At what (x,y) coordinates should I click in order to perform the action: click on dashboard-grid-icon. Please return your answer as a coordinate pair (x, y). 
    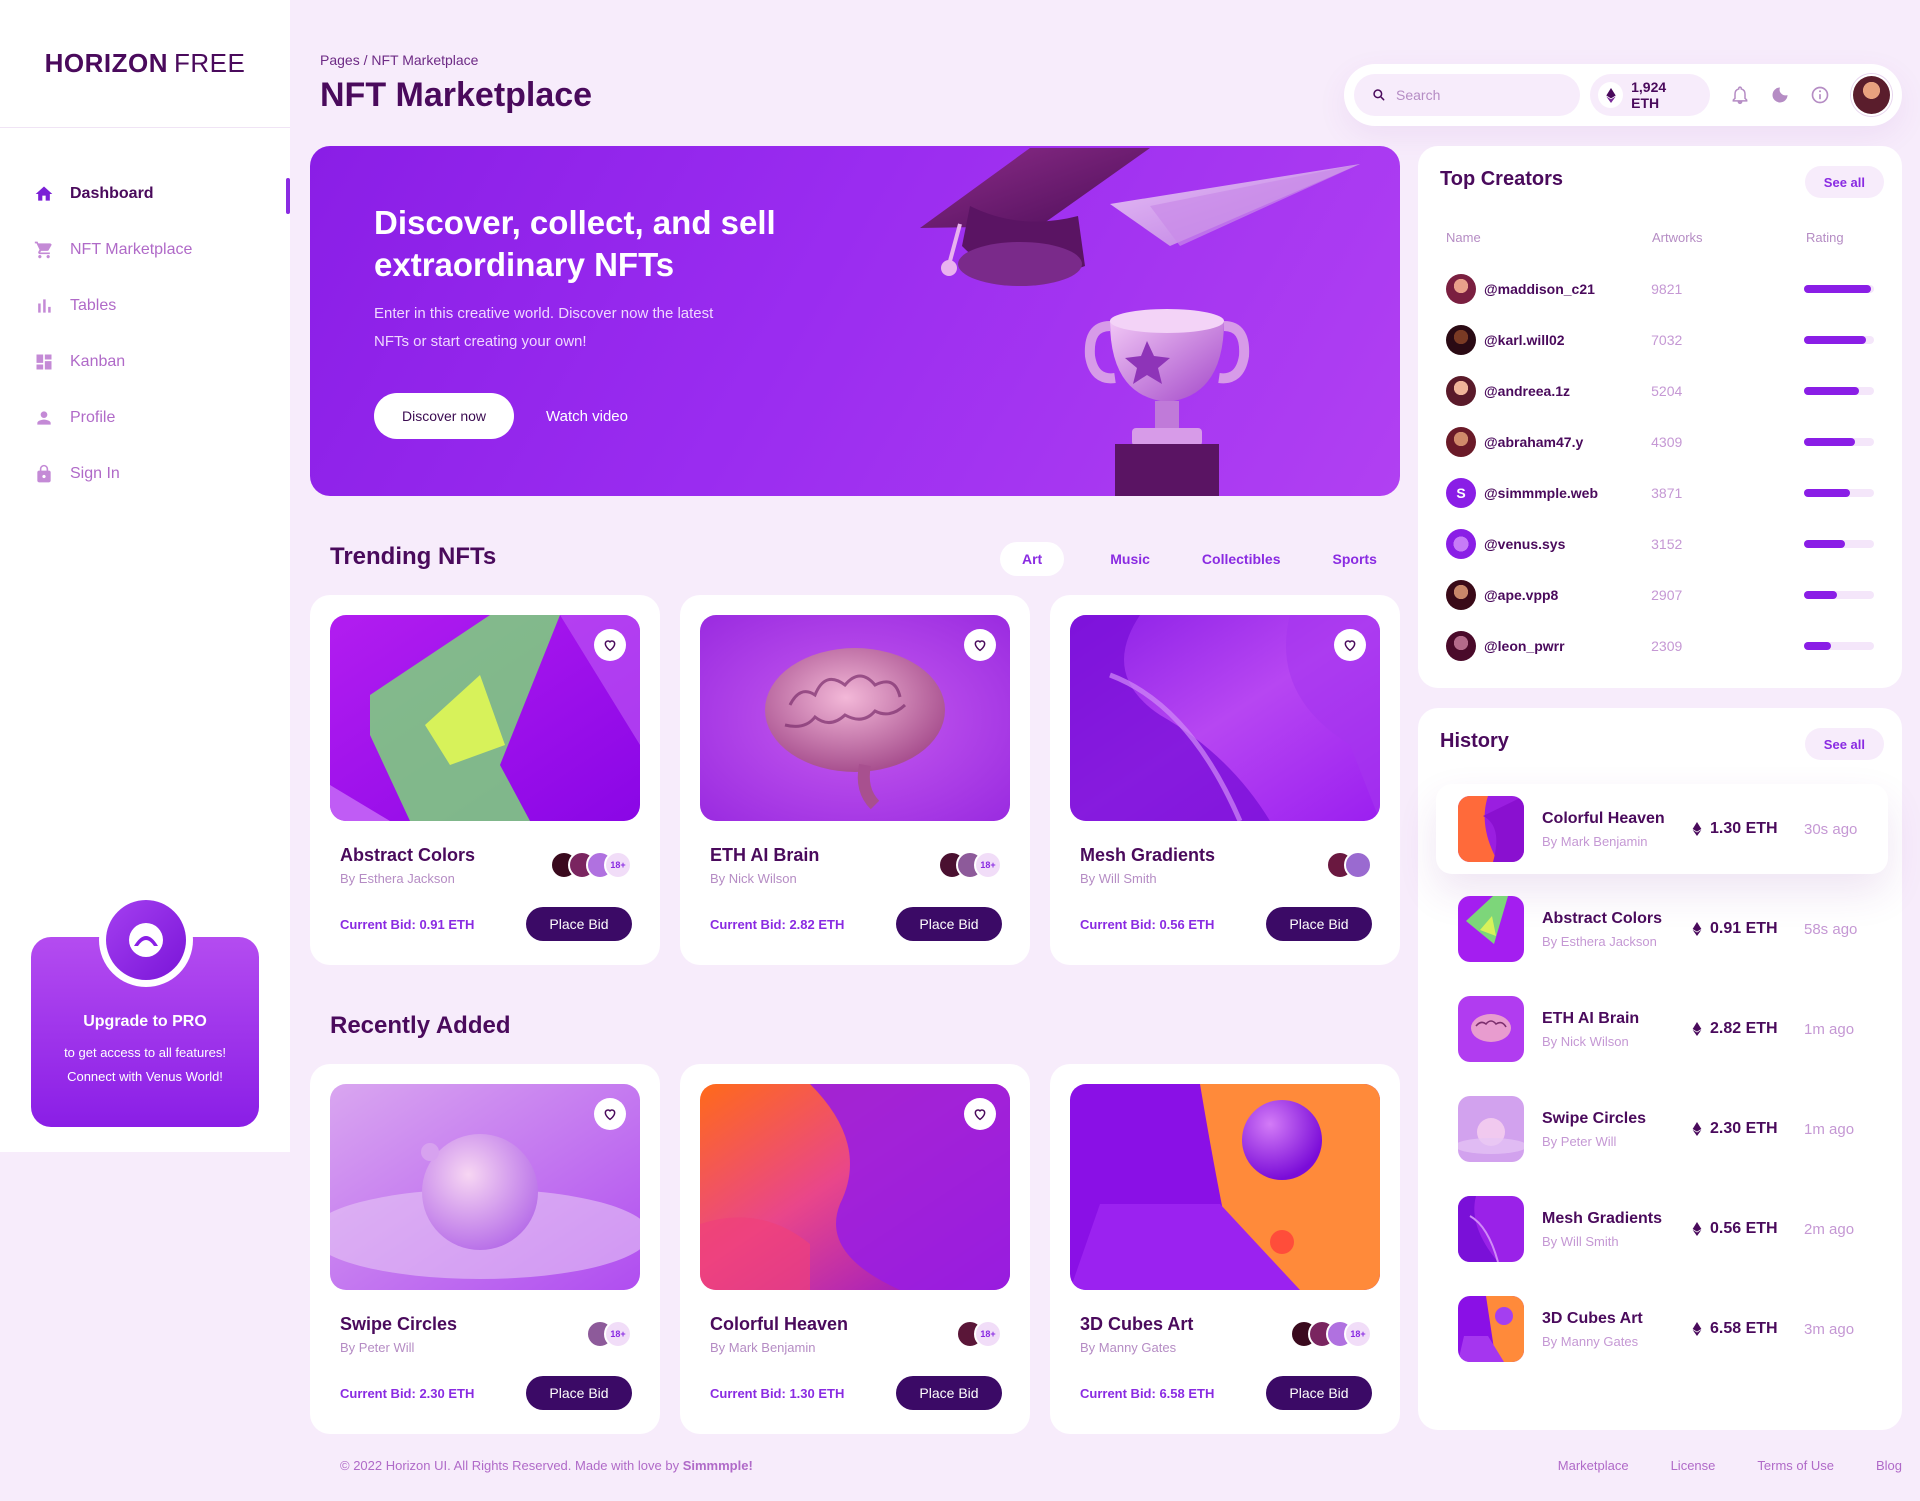
    Looking at the image, I should click on (44, 362).